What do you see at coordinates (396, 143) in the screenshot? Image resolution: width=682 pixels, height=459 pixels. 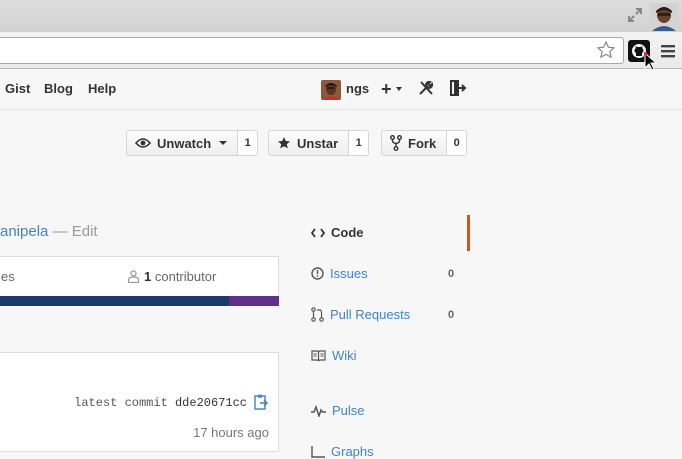 I see `fork-icon` at bounding box center [396, 143].